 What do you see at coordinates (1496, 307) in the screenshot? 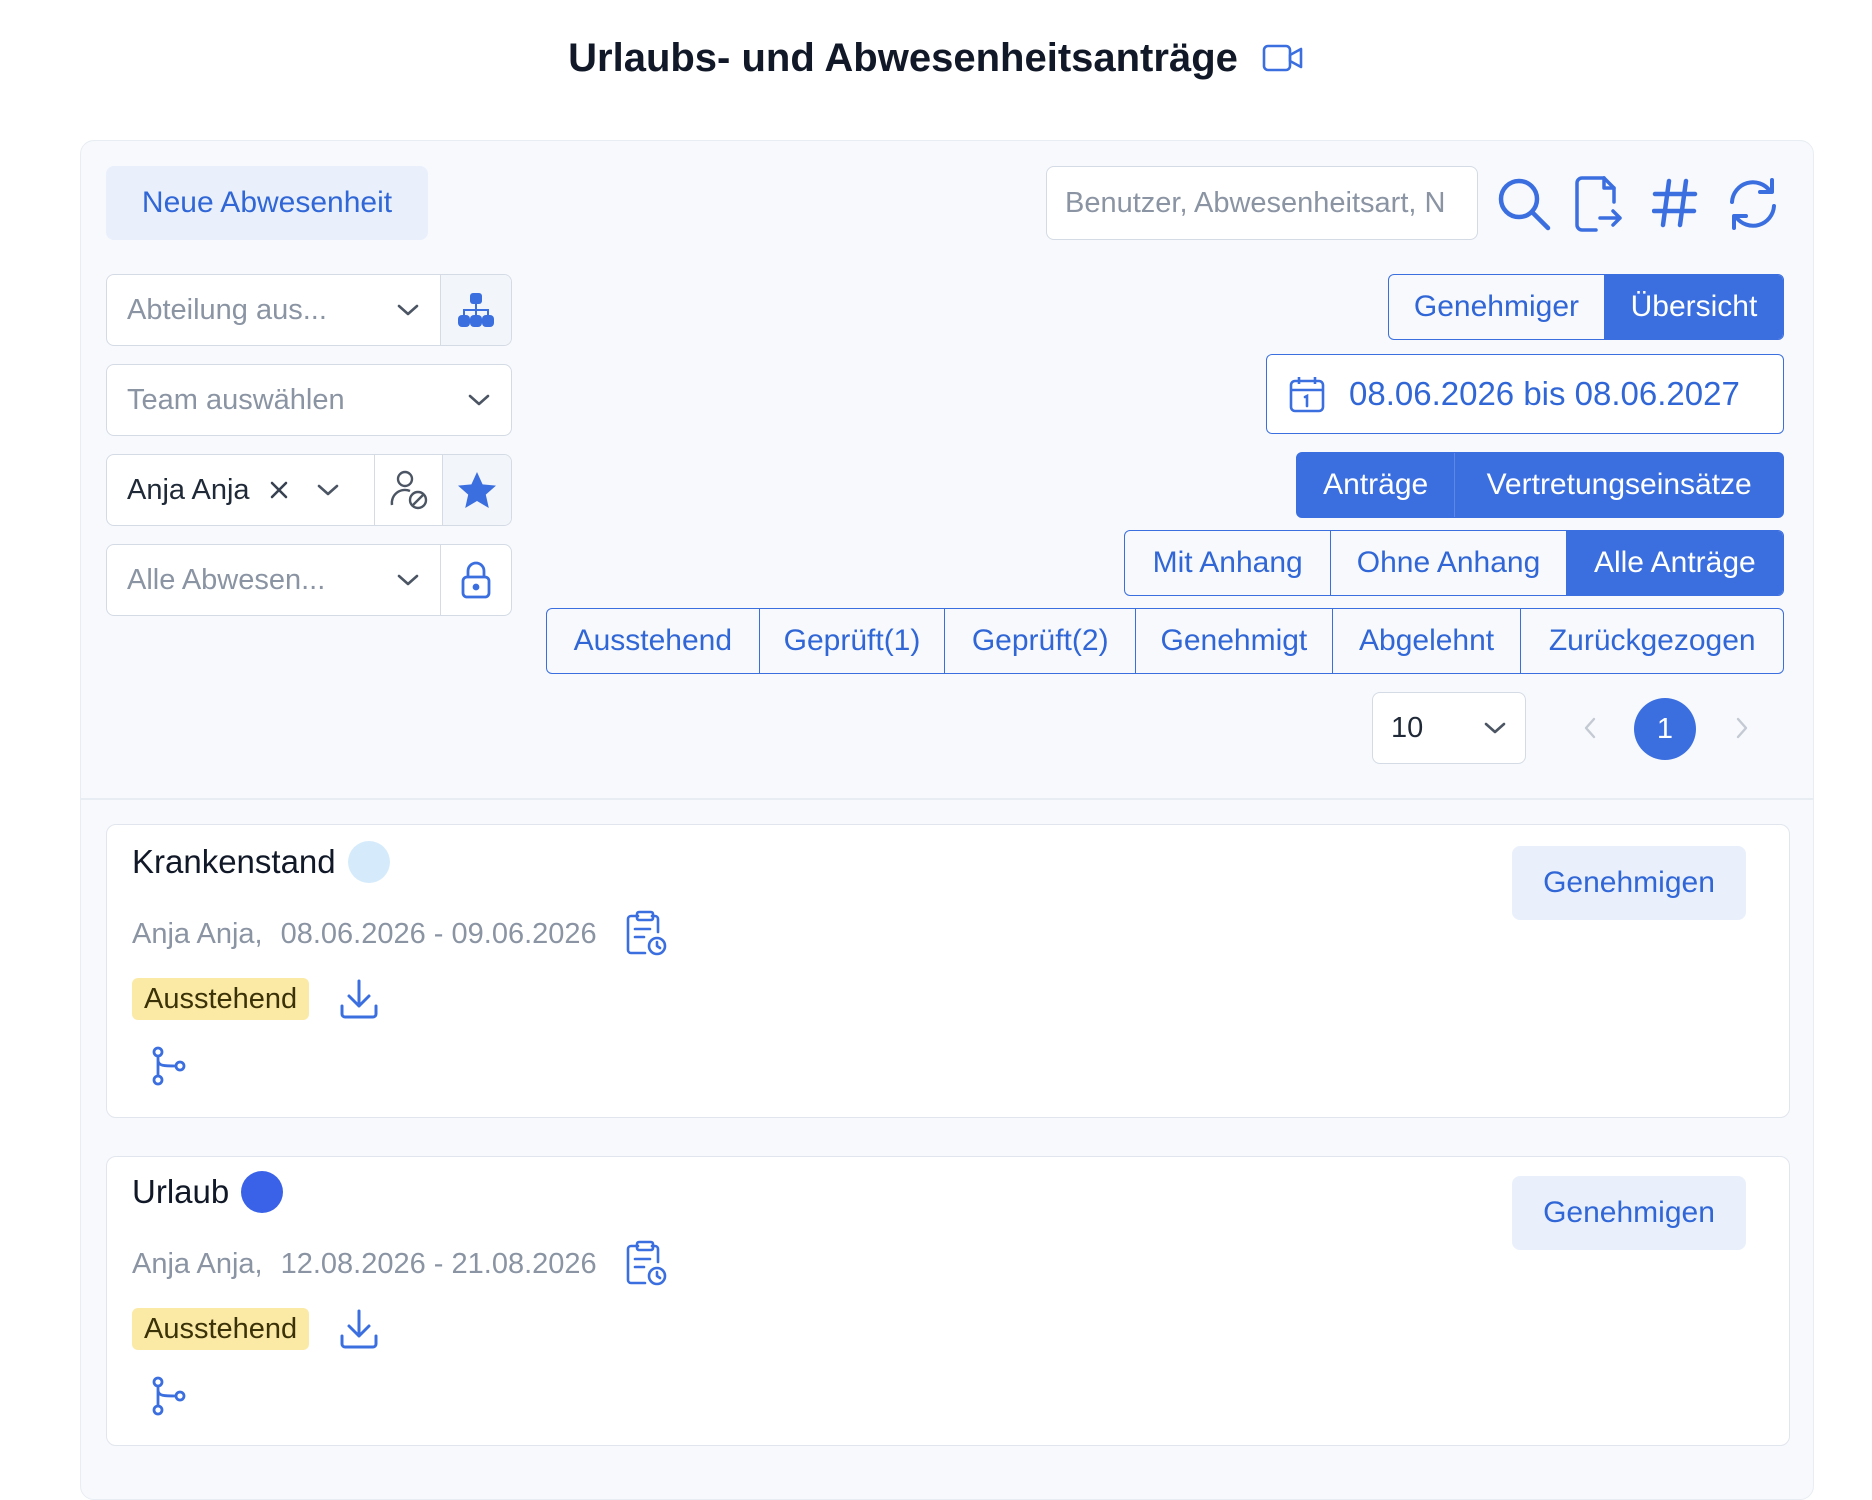
I see `tab-approver: Genehmiger` at bounding box center [1496, 307].